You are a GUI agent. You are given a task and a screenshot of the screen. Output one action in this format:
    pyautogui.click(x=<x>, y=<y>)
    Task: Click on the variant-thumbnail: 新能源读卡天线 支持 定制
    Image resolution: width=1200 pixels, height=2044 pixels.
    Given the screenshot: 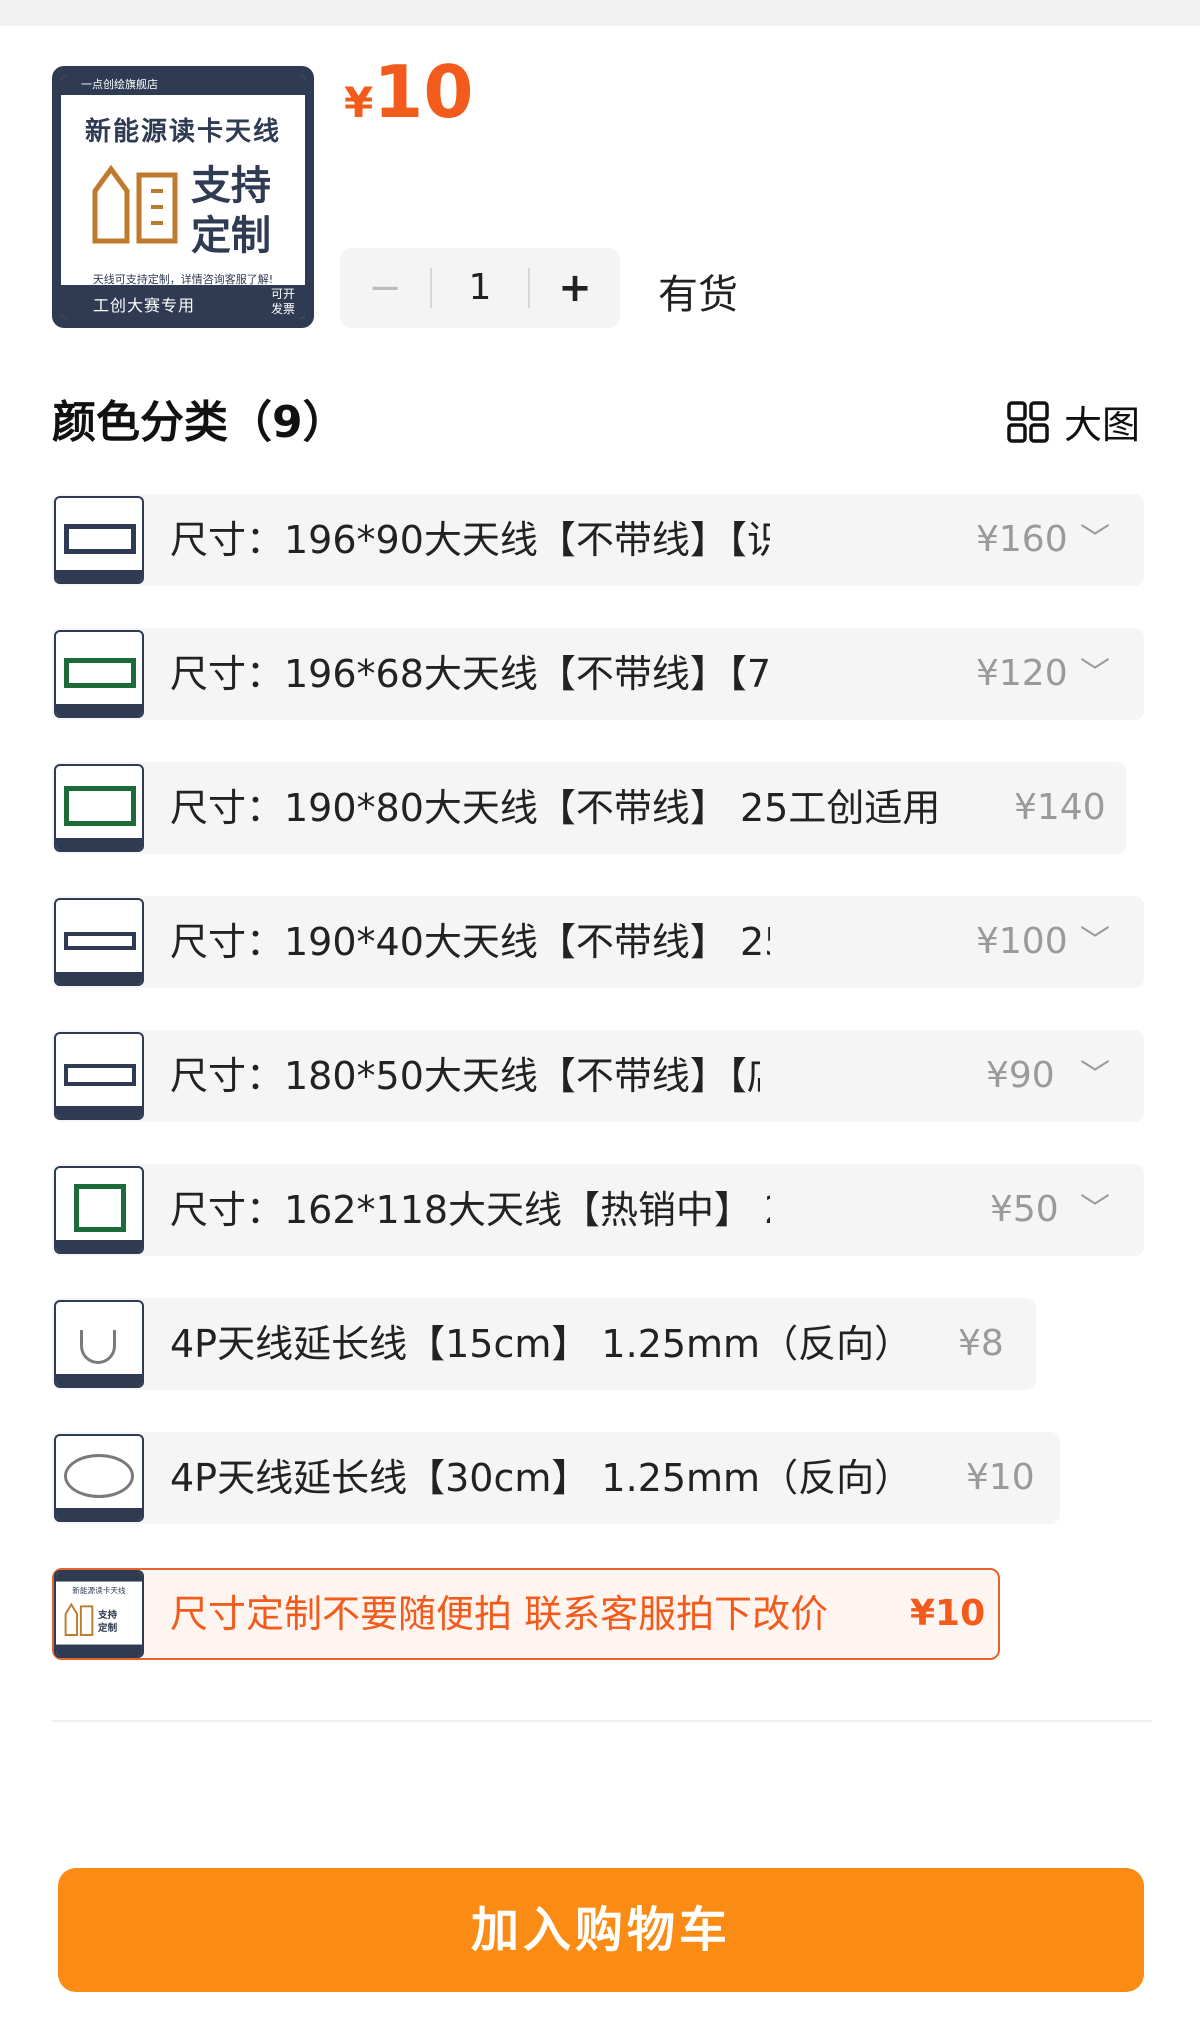 What is the action you would take?
    pyautogui.click(x=99, y=1614)
    